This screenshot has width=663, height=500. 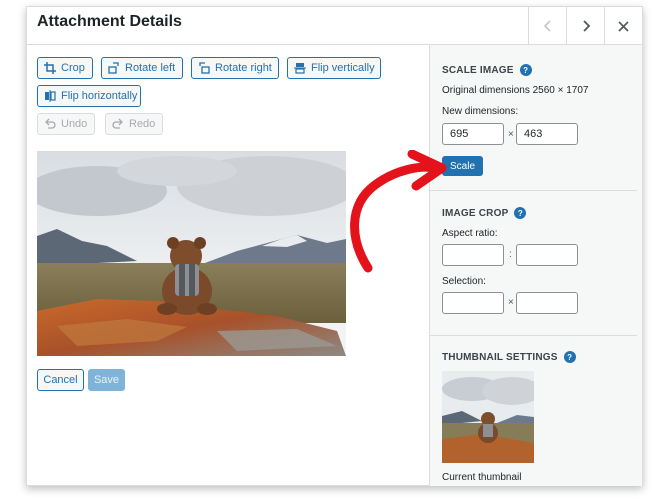 What do you see at coordinates (515, 90) in the screenshot?
I see `original-dimensions: Original dimensions 2560 × 1707` at bounding box center [515, 90].